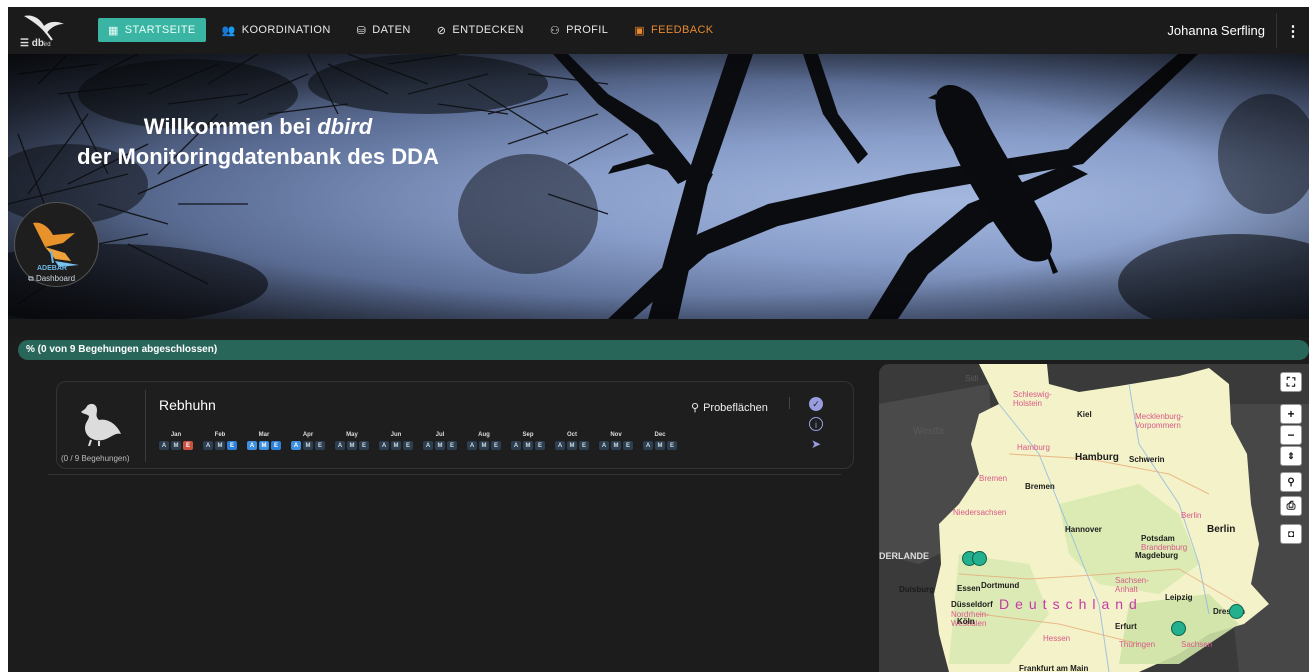 Image resolution: width=1309 pixels, height=672 pixels. I want to click on nav-label: STARTSEITE, so click(160, 30).